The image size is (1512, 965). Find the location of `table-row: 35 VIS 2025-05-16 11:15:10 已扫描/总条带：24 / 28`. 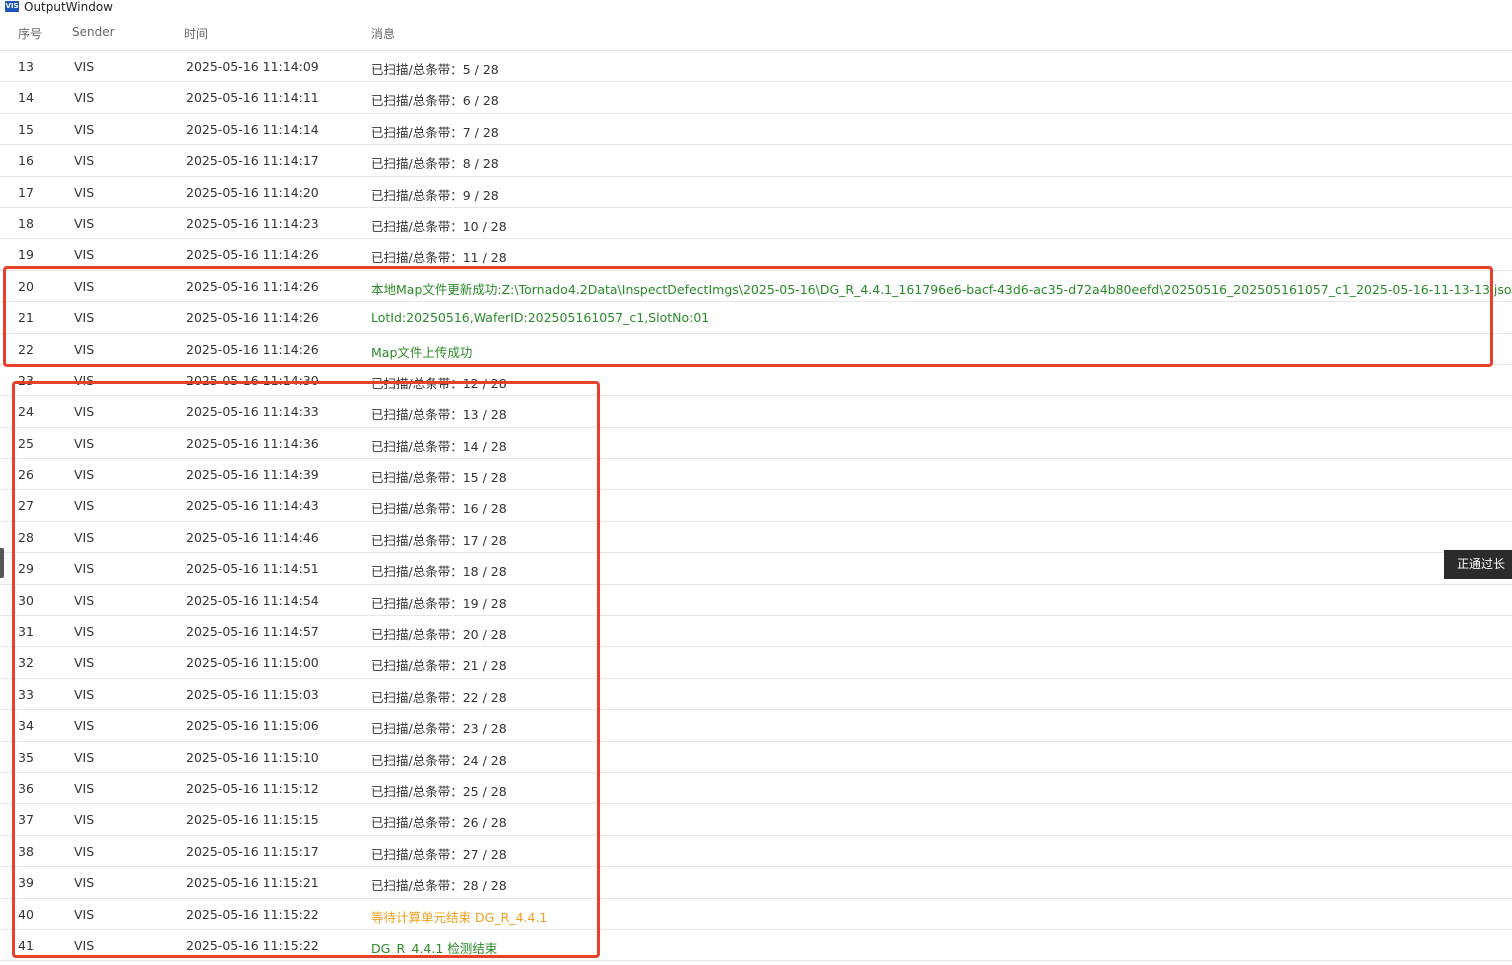

table-row: 35 VIS 2025-05-16 11:15:10 已扫描/总条带：24 / 28 is located at coordinates (756, 757).